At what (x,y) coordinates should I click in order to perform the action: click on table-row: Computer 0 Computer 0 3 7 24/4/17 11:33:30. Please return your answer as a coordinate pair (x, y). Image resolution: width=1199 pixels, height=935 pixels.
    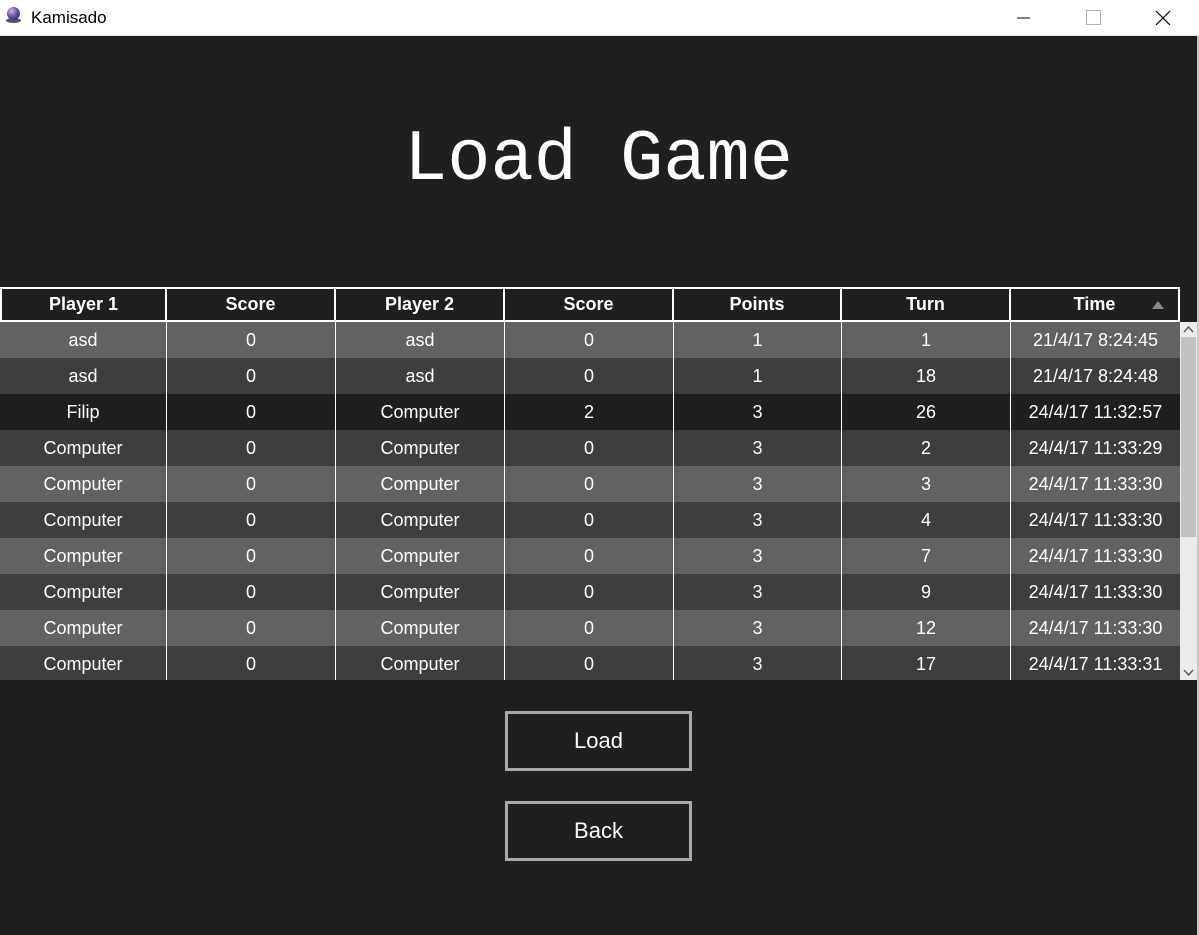
    Looking at the image, I should click on (590, 556).